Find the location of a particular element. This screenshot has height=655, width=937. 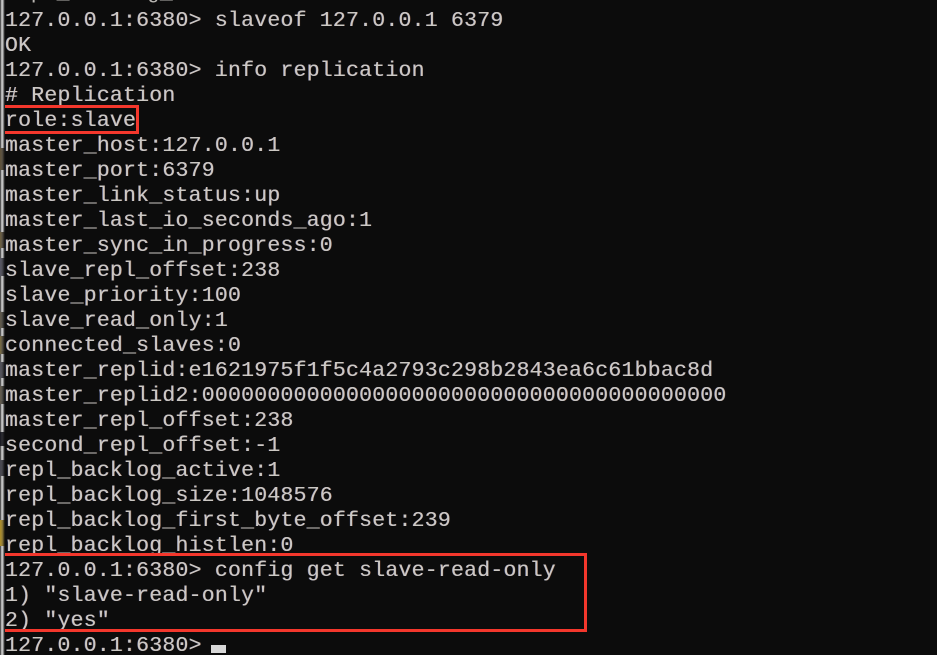

terminal-line-text: OK is located at coordinates (18, 46).